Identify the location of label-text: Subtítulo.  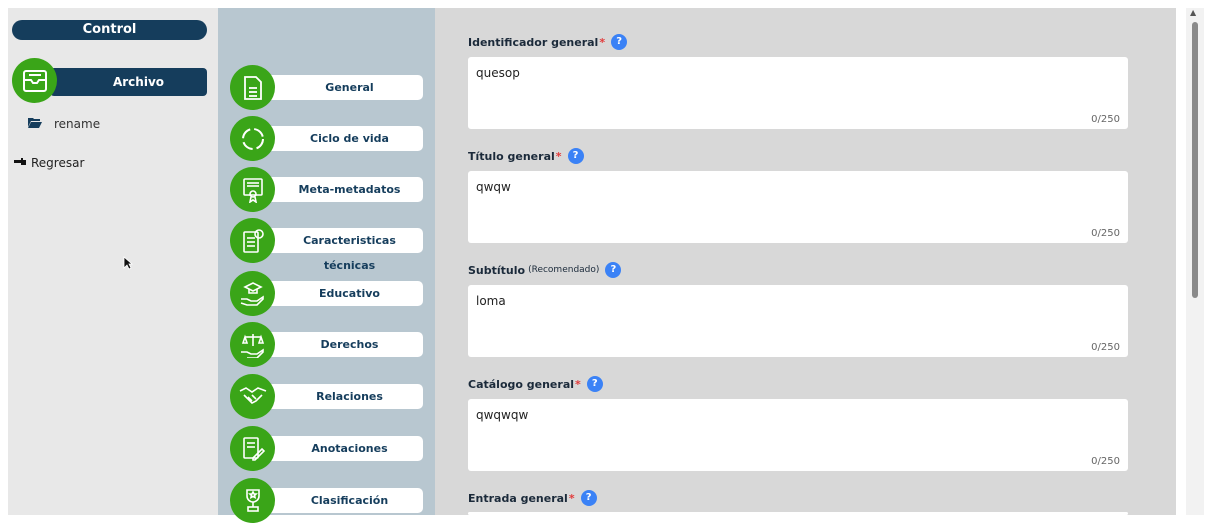
(497, 270).